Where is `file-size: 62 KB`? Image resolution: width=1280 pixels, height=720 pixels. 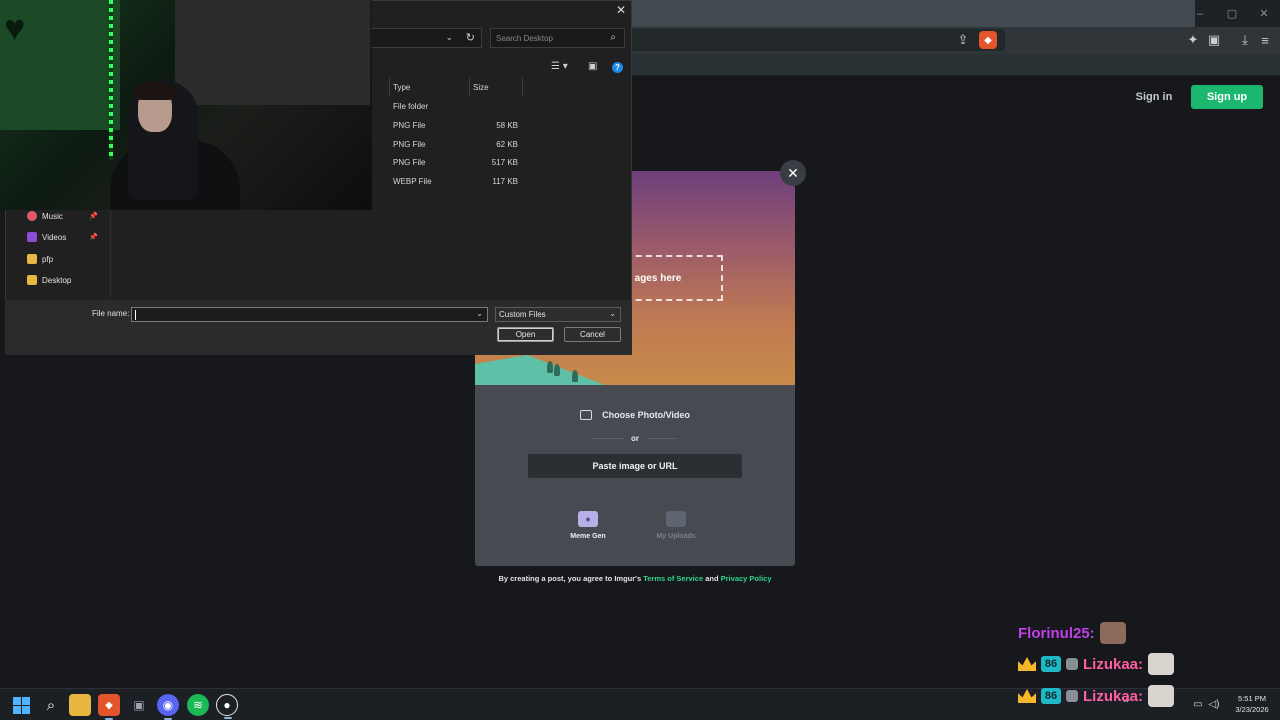 file-size: 62 KB is located at coordinates (507, 144).